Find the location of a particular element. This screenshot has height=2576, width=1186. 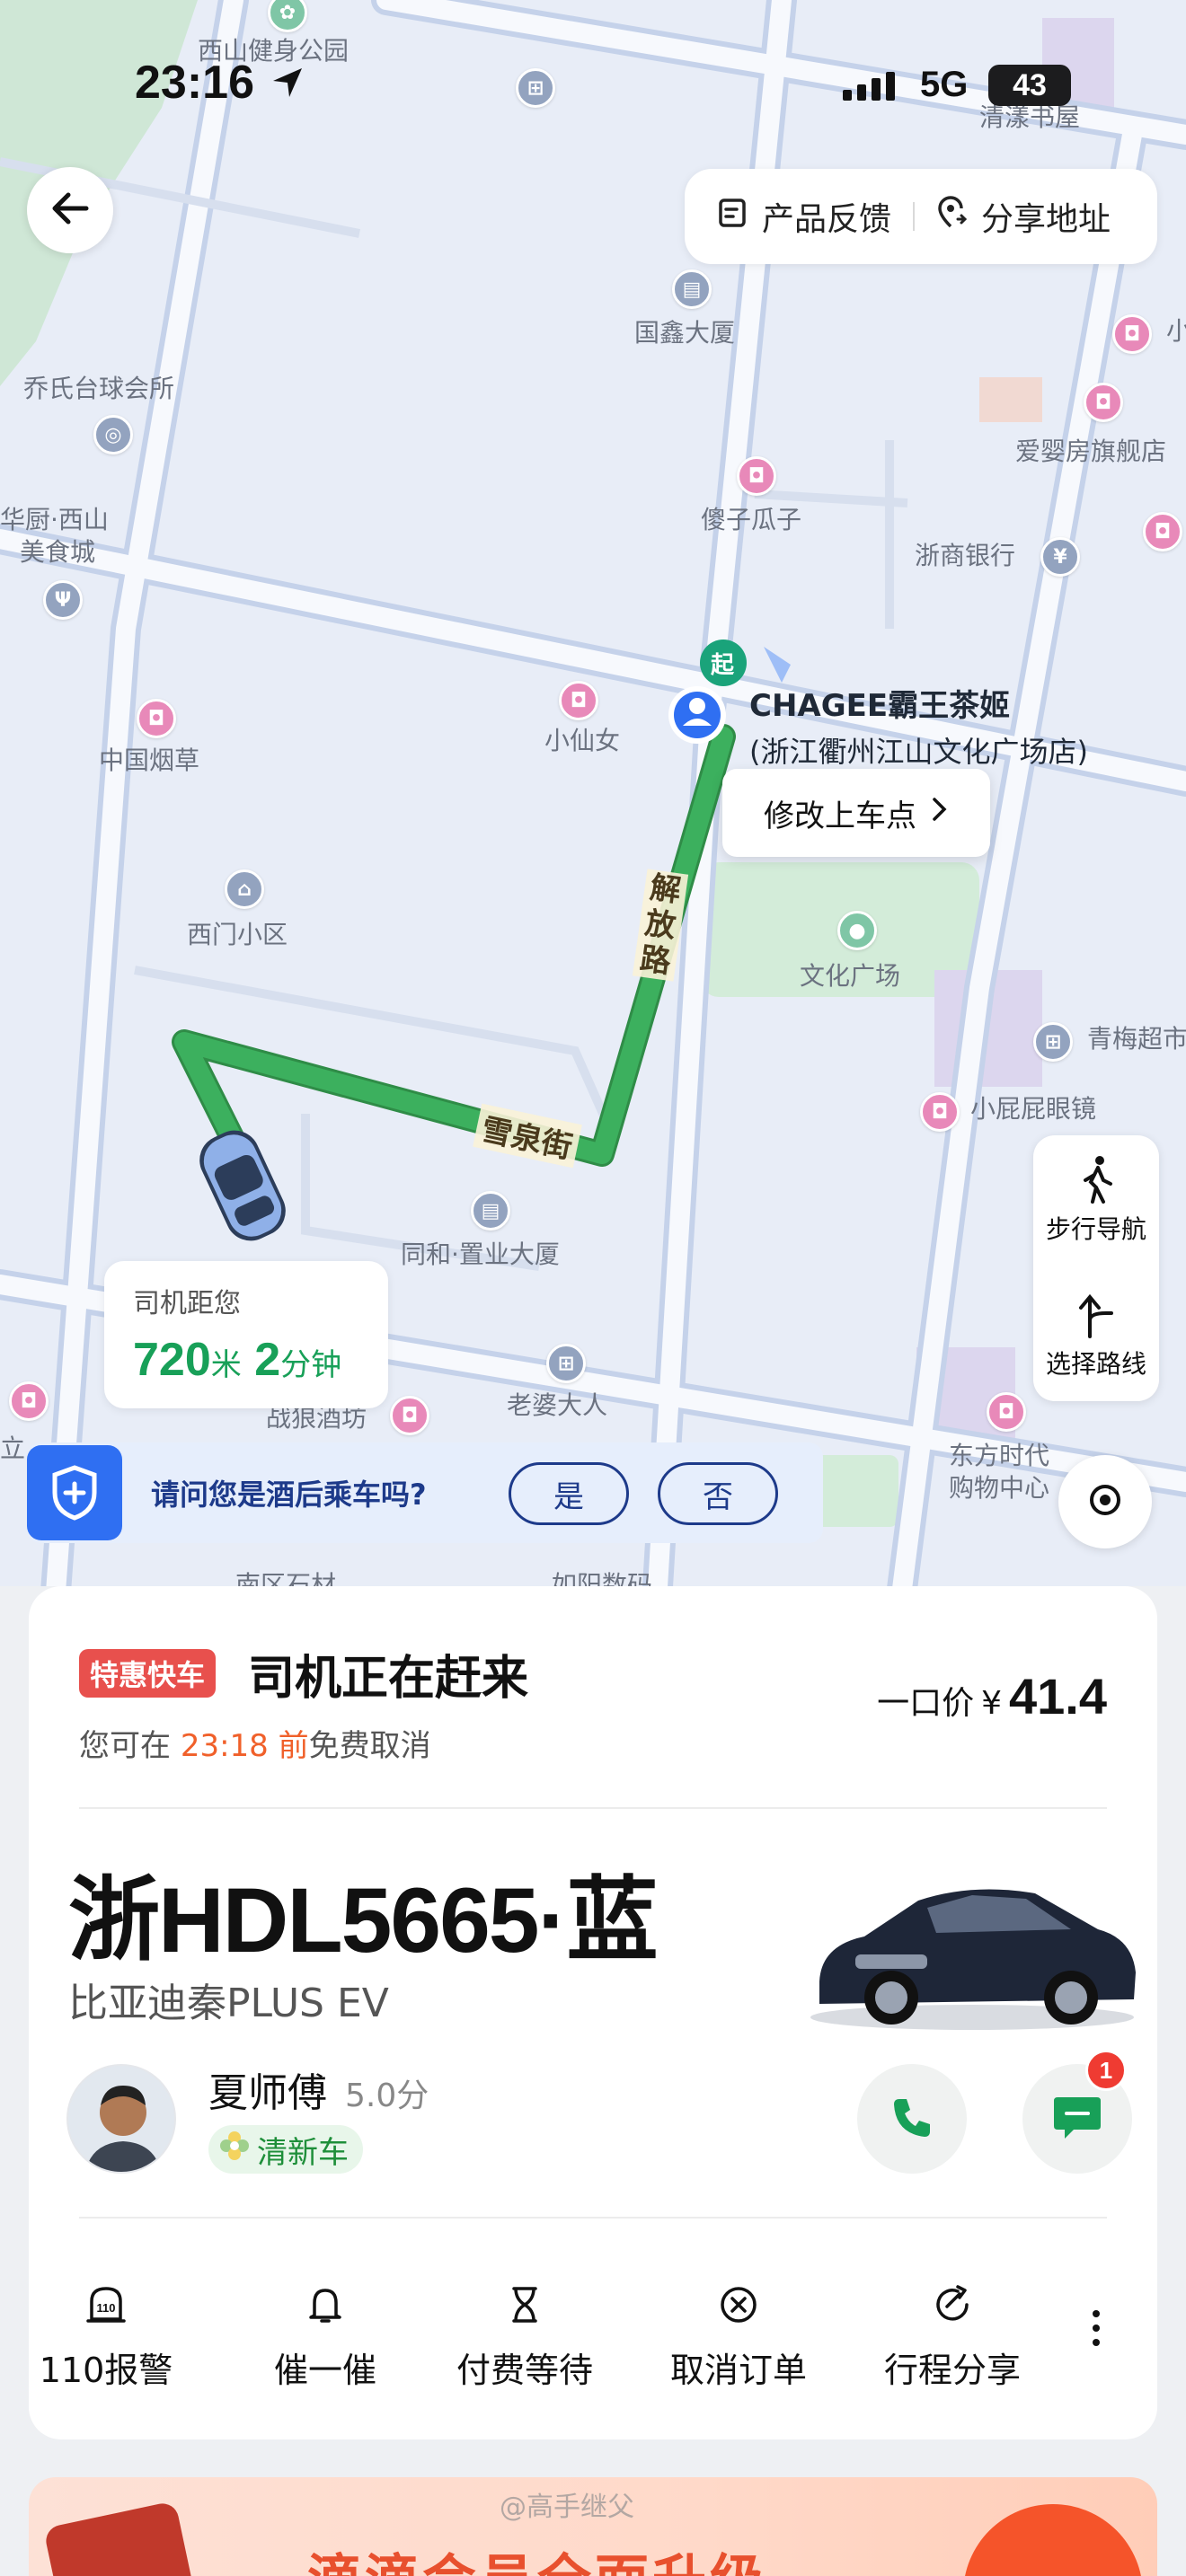

drunk-question: 请问您是酒后乘车吗? is located at coordinates (289, 1495).